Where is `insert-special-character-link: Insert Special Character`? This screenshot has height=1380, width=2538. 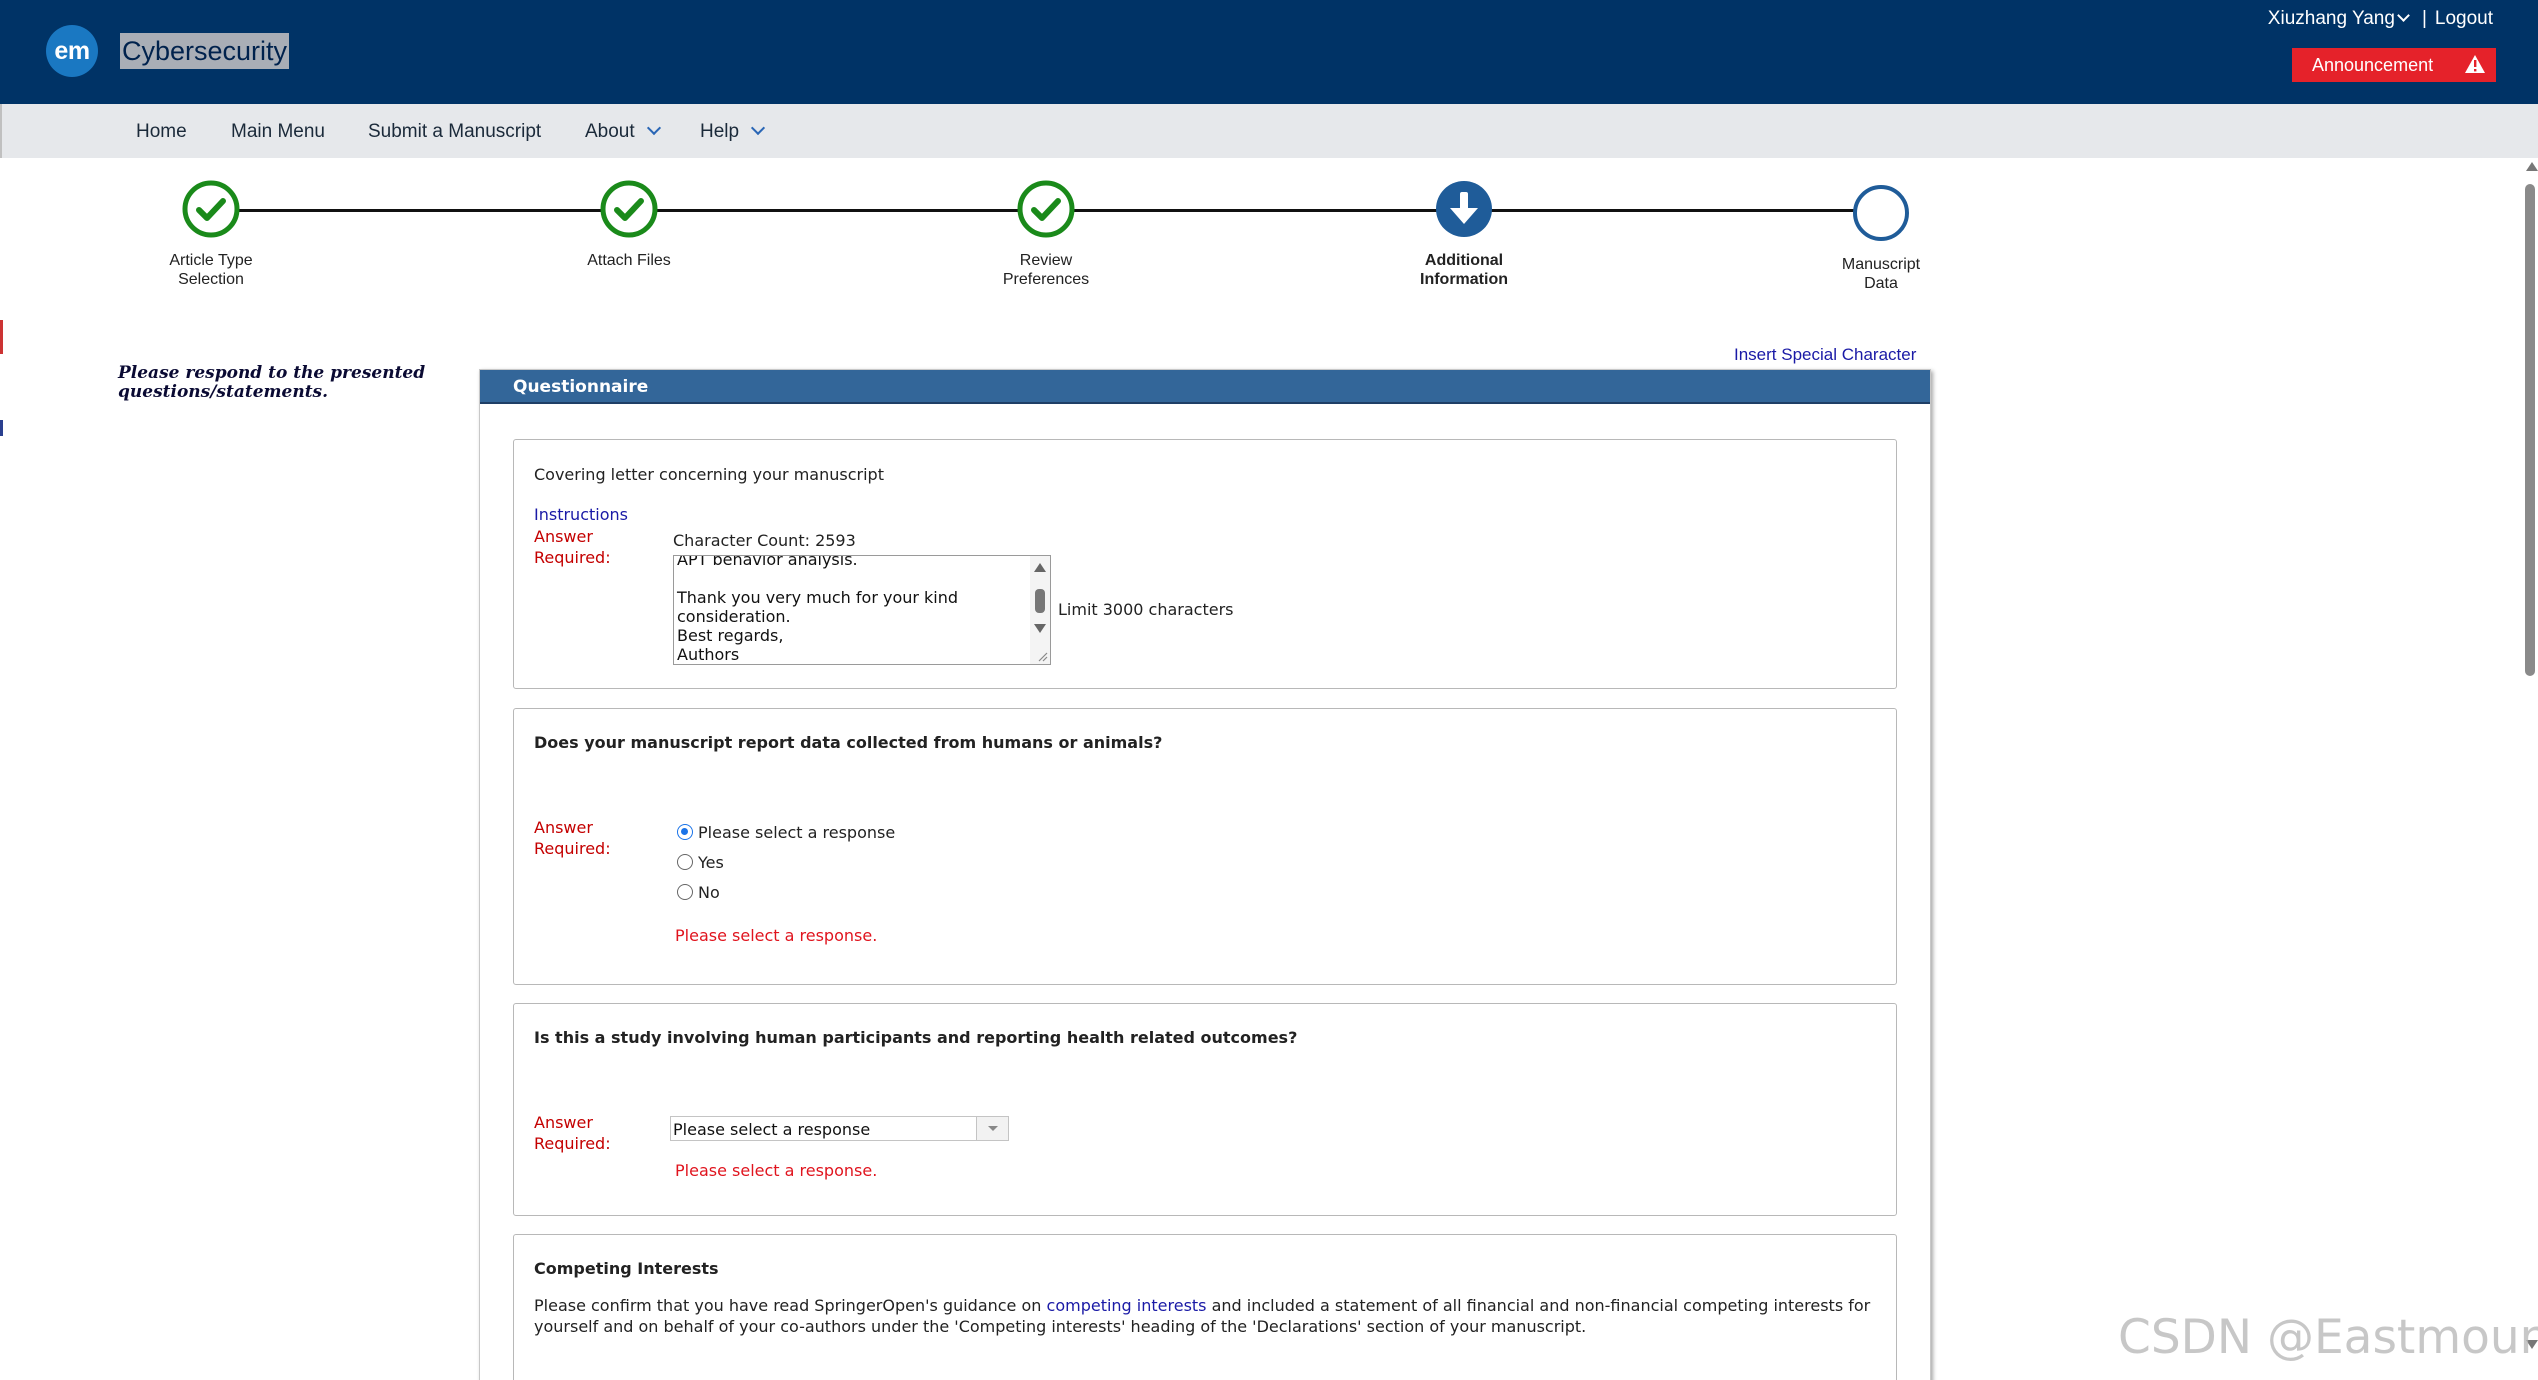
insert-special-character-link: Insert Special Character is located at coordinates (1825, 355).